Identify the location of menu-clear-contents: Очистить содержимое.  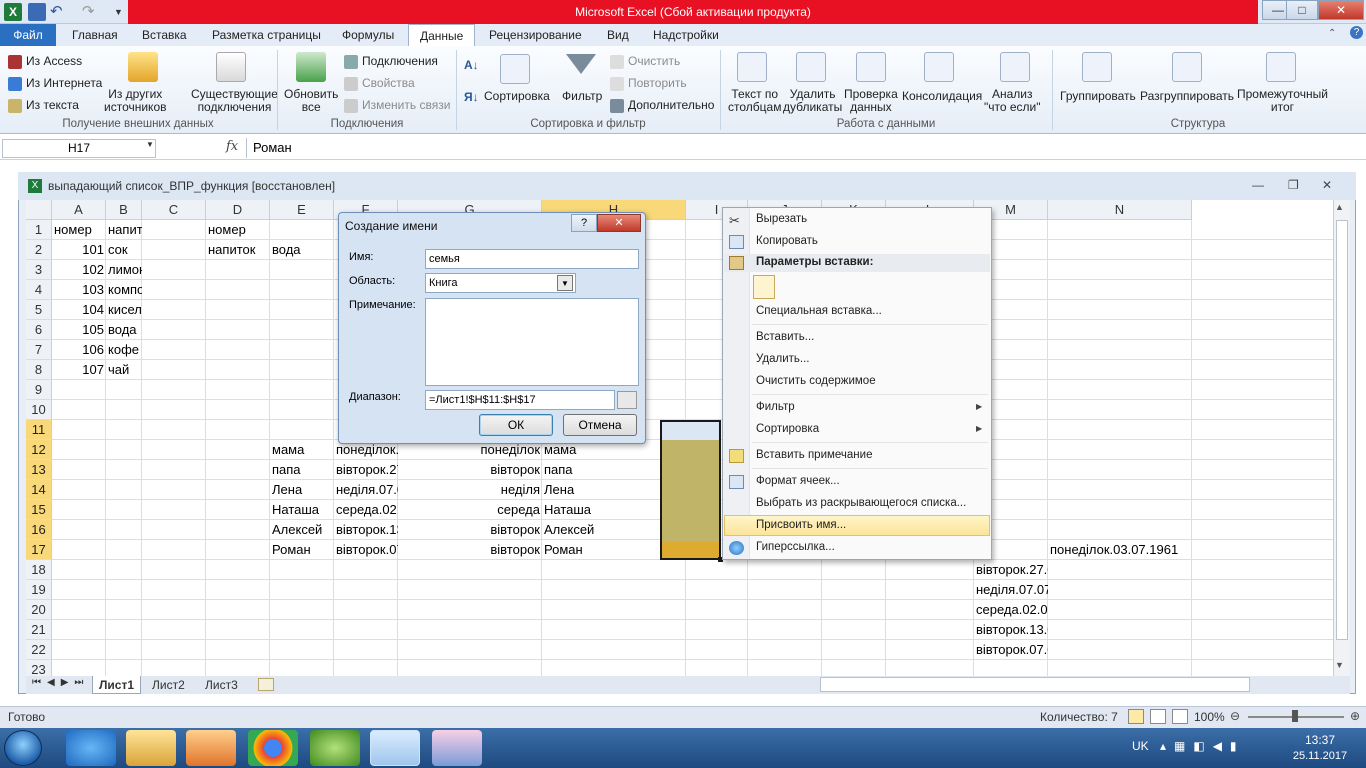
(816, 381).